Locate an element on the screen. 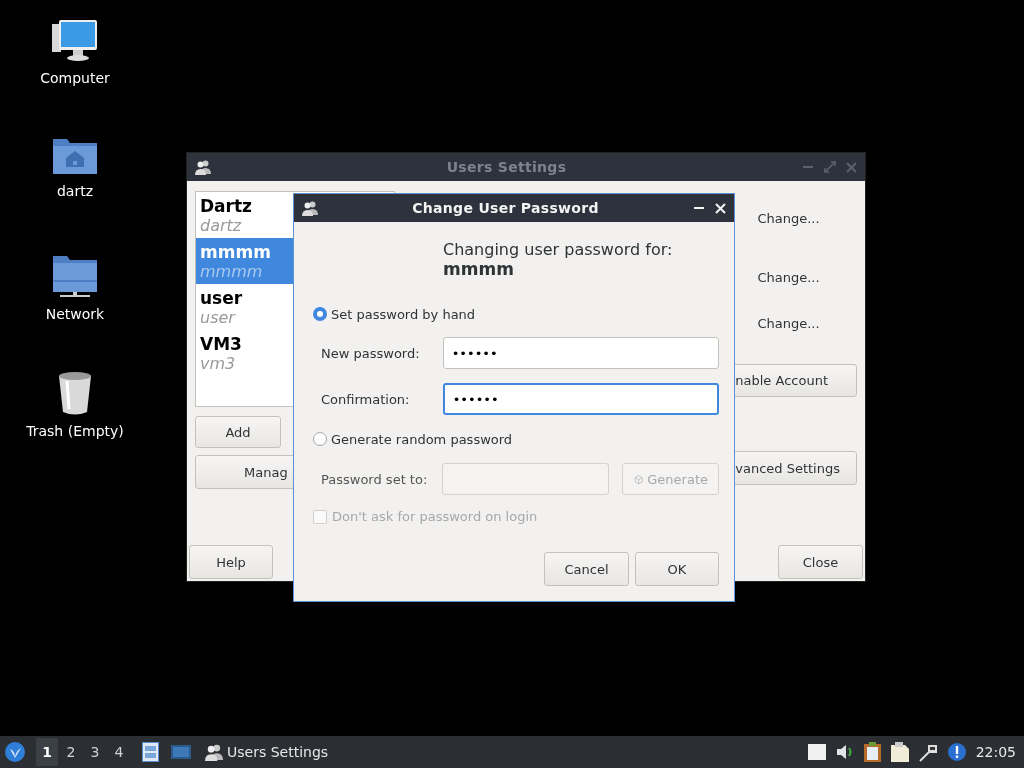 This screenshot has height=768, width=1024. field-label: Password set to: is located at coordinates (375, 479).